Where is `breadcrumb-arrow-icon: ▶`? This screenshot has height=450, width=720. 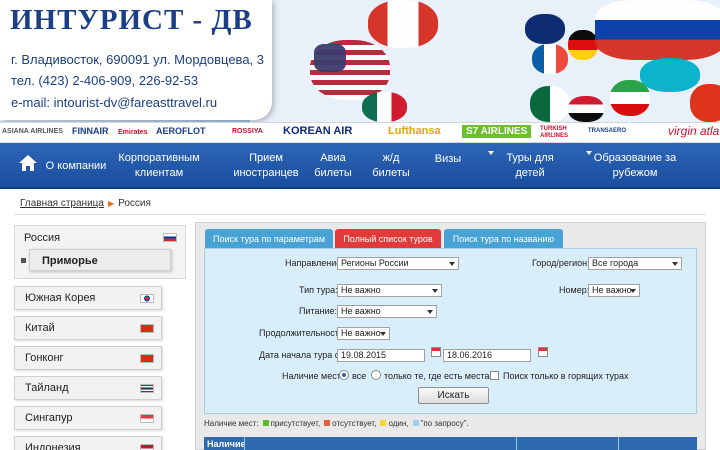
breadcrumb-arrow-icon: ▶ is located at coordinates (111, 203).